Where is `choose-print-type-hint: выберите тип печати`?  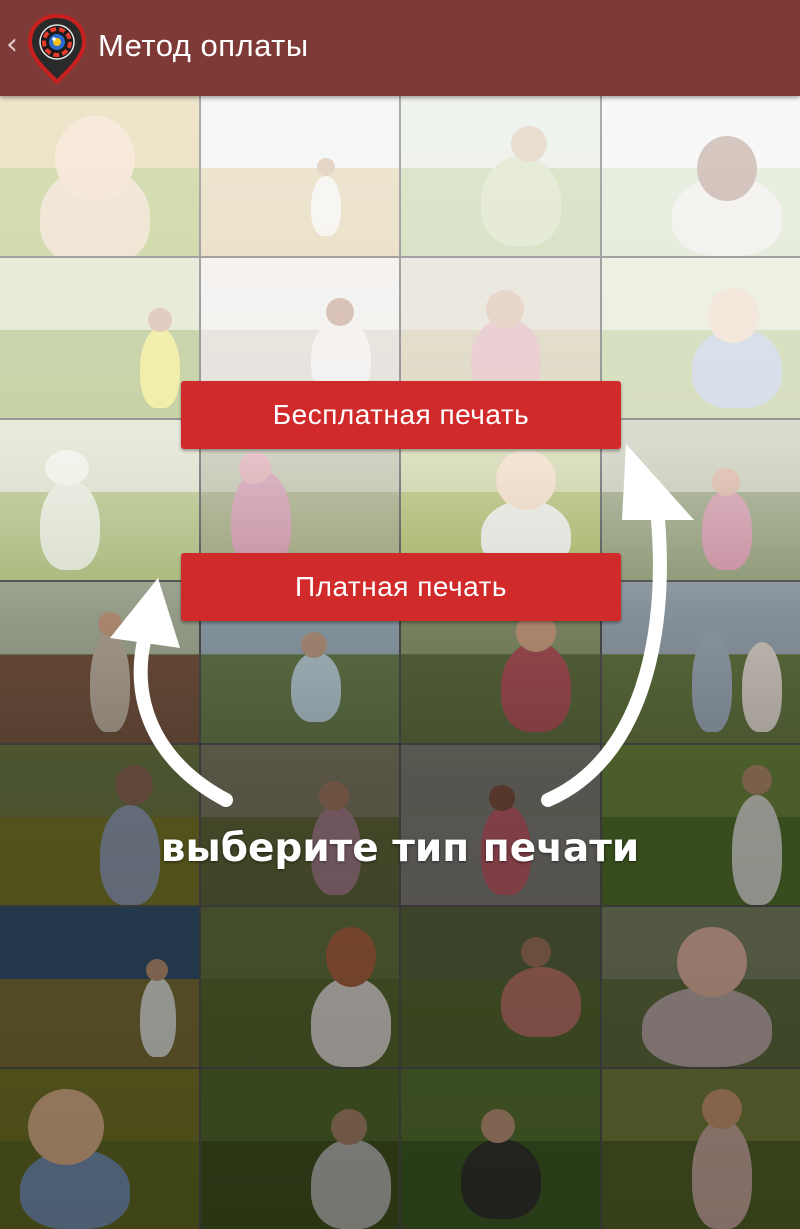 choose-print-type-hint: выберите тип печати is located at coordinates (400, 848).